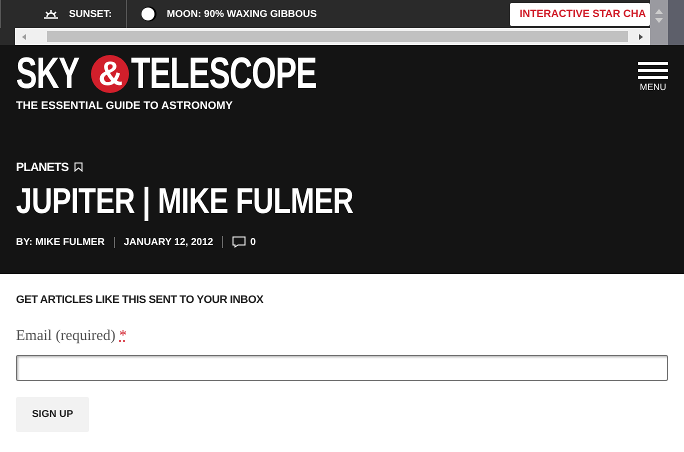 Image resolution: width=684 pixels, height=452 pixels. Describe the element at coordinates (580, 14) in the screenshot. I see `star-chart-button: INTERACTIVE STAR CHA` at that location.